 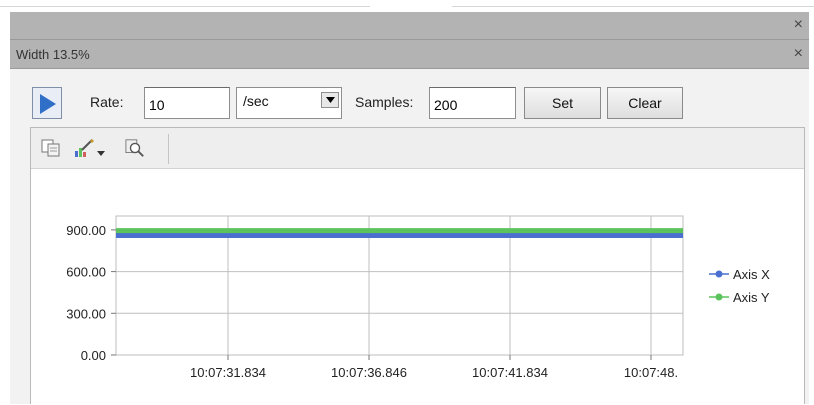 I want to click on play-button, so click(x=47, y=103).